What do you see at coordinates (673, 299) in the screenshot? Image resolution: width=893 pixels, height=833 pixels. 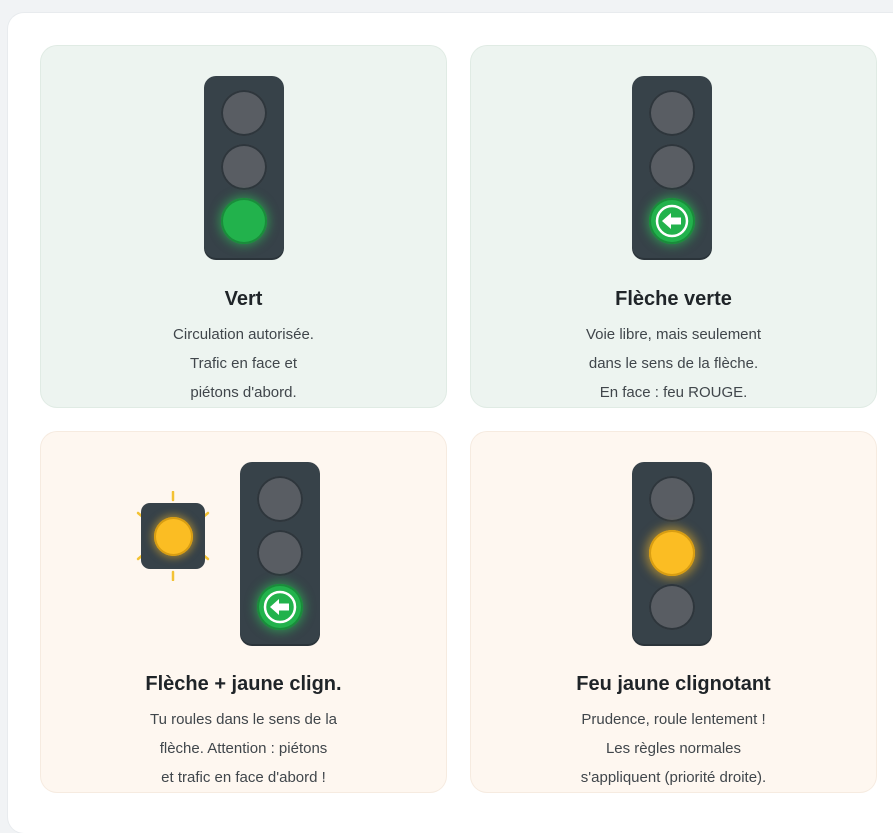 I see `card-title: Flèche verte` at bounding box center [673, 299].